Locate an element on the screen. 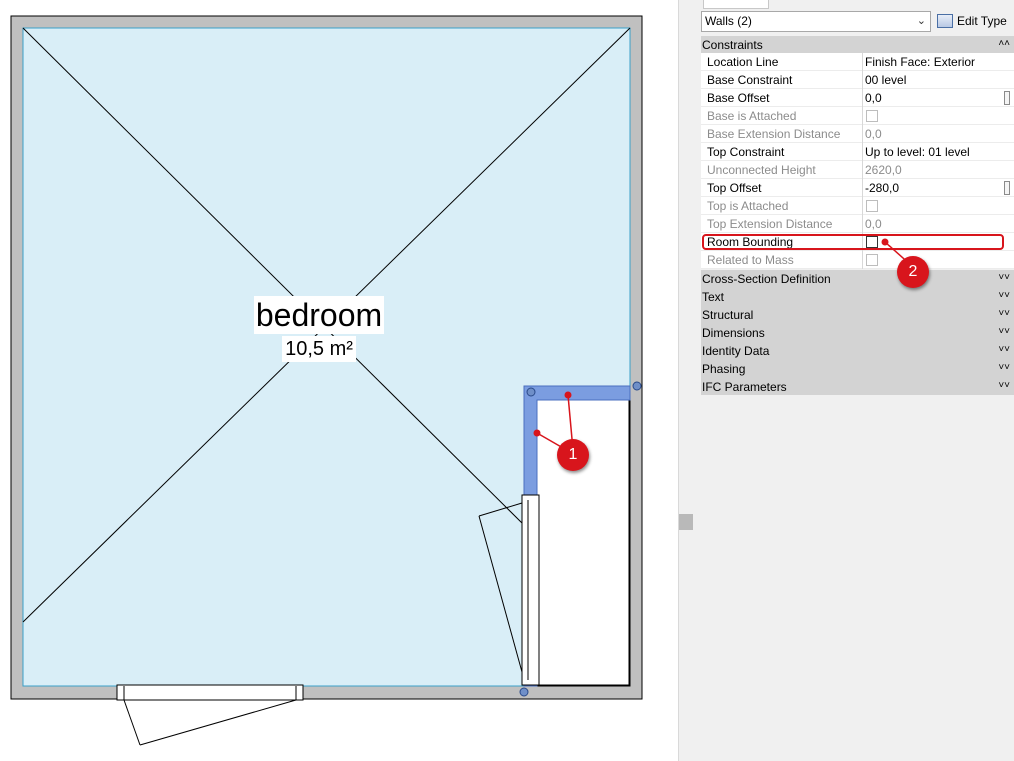 Image resolution: width=1014 pixels, height=761 pixels. type-selector-row: Walls (2) ⌄ Edit Type is located at coordinates (856, 22).